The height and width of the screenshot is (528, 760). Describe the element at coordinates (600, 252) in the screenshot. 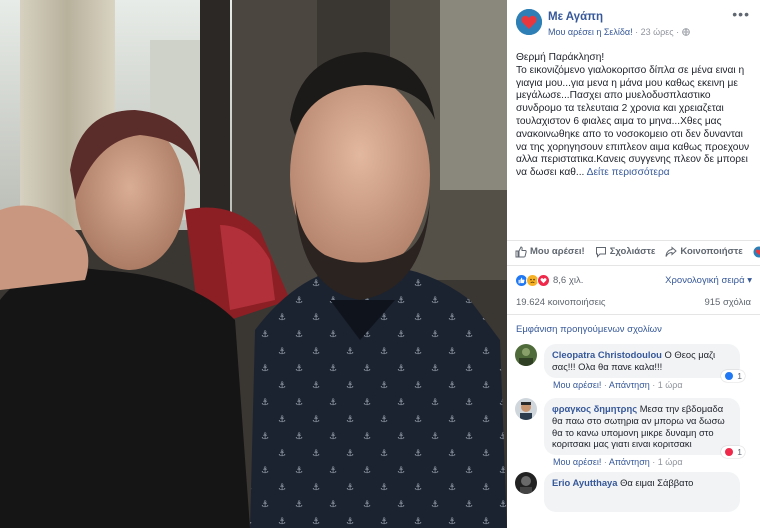

I see `comment-icon` at that location.